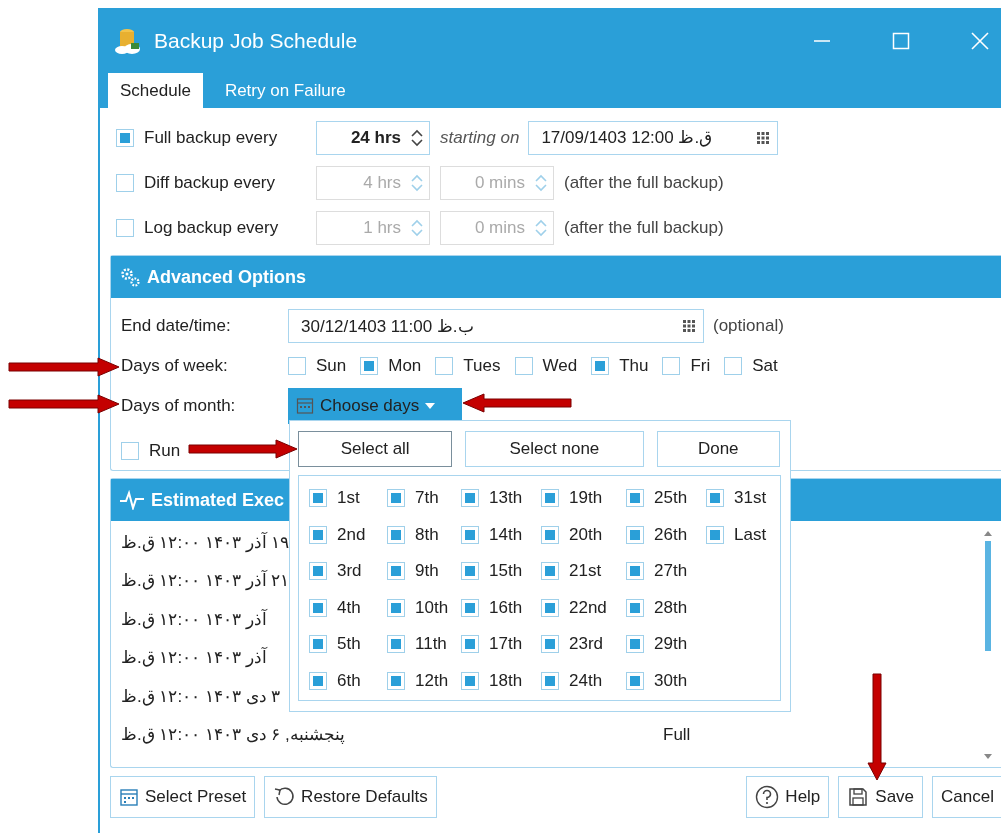  Describe the element at coordinates (417, 137) in the screenshot. I see `spinner-arrows-icon` at that location.